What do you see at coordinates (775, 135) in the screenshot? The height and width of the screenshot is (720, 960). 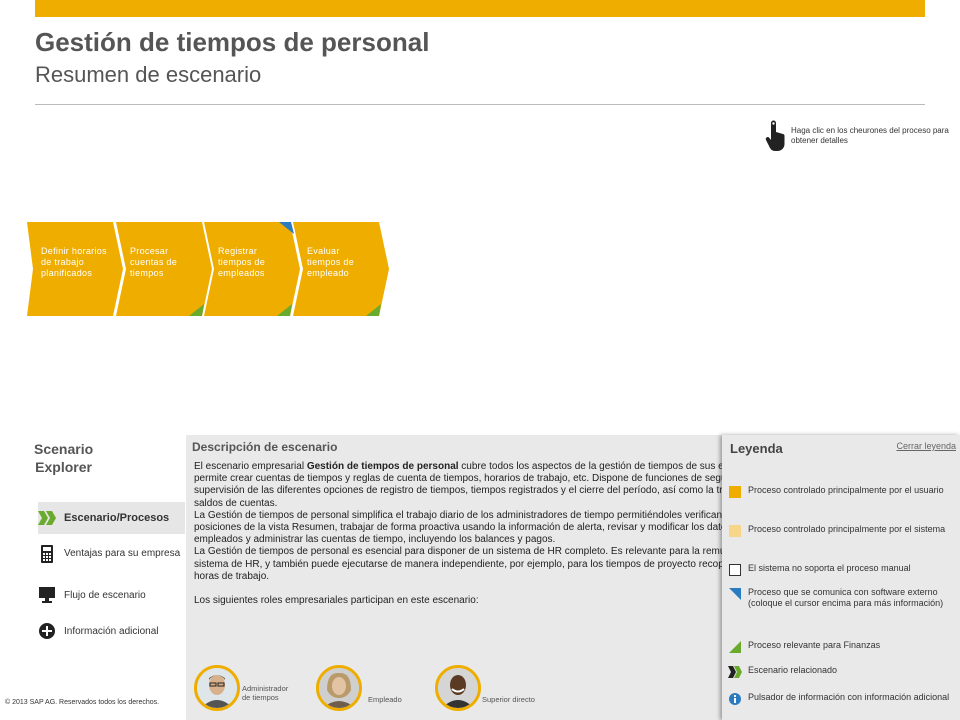 I see `pointer-hand-icon` at bounding box center [775, 135].